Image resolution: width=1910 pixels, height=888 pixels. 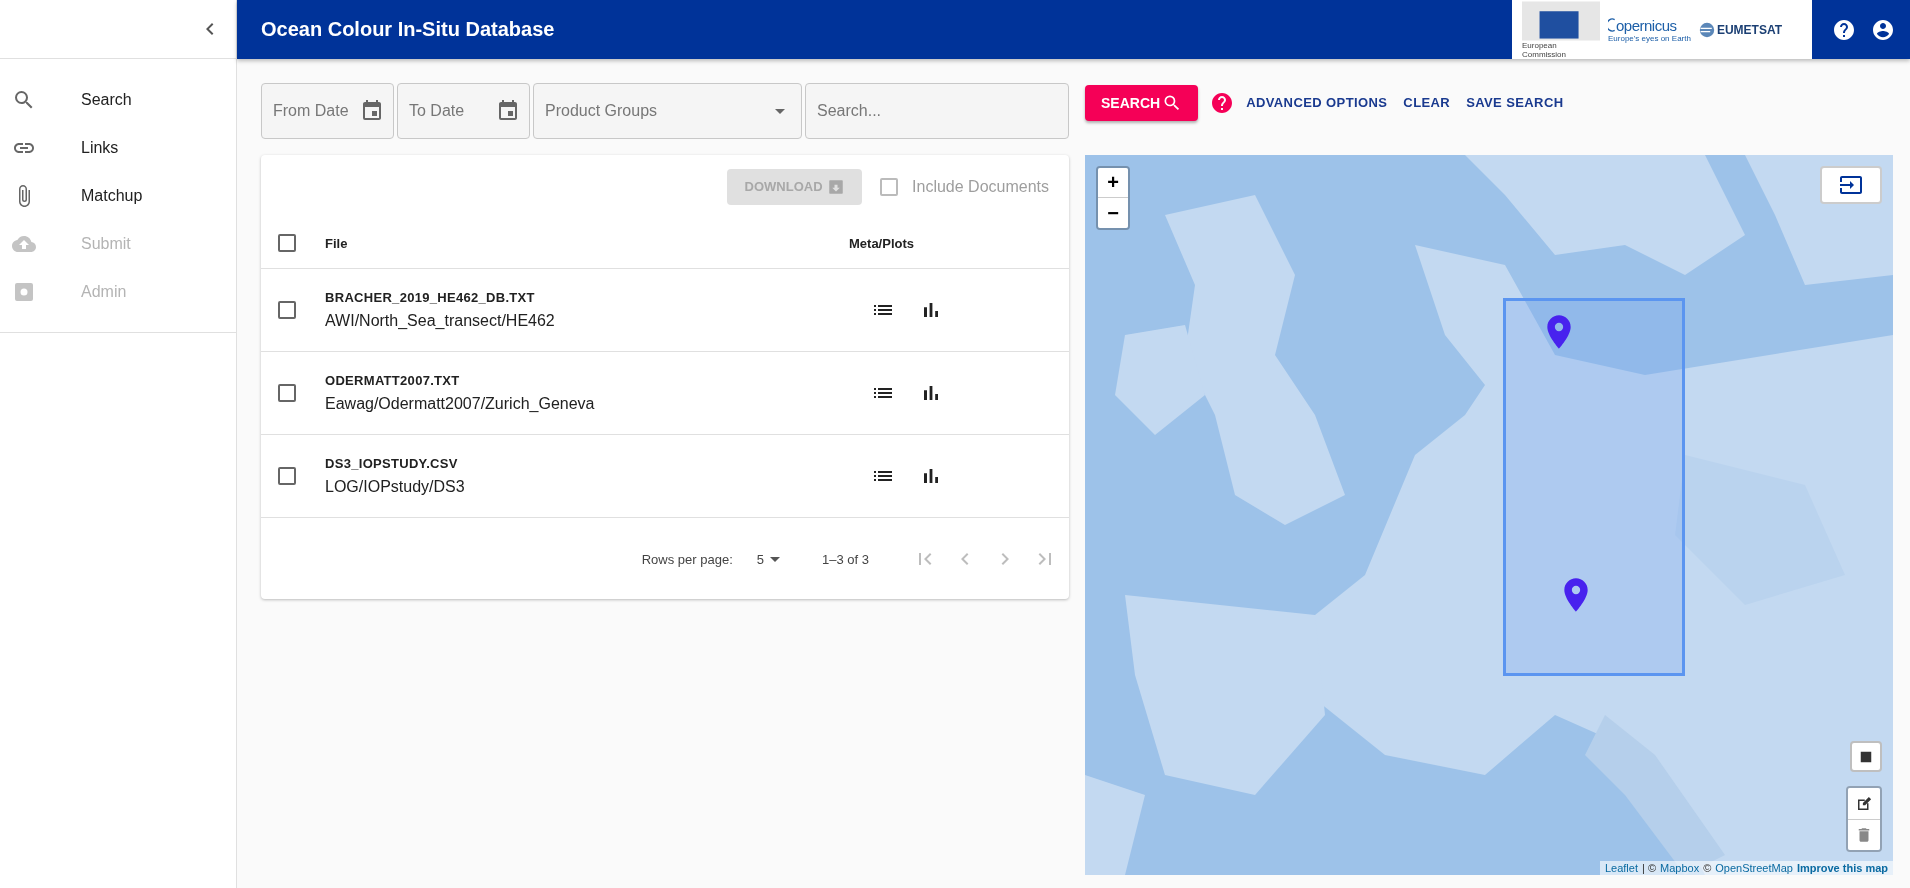 What do you see at coordinates (1649, 29) in the screenshot?
I see `copernicus-logo: opernicus Europe's eyes on Earth` at bounding box center [1649, 29].